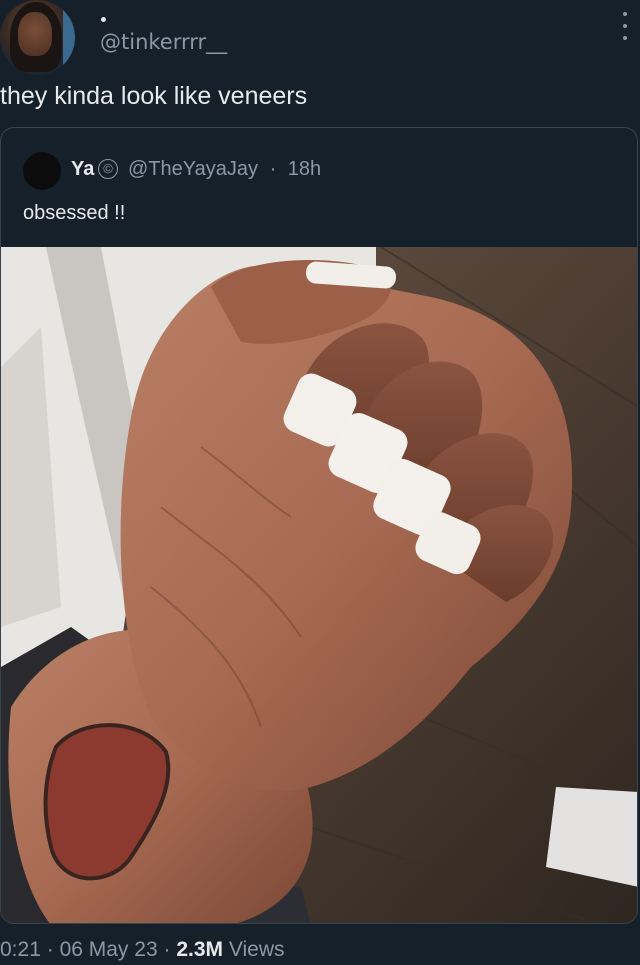 The height and width of the screenshot is (965, 640). Describe the element at coordinates (69, 40) in the screenshot. I see `avatar-background-light` at that location.